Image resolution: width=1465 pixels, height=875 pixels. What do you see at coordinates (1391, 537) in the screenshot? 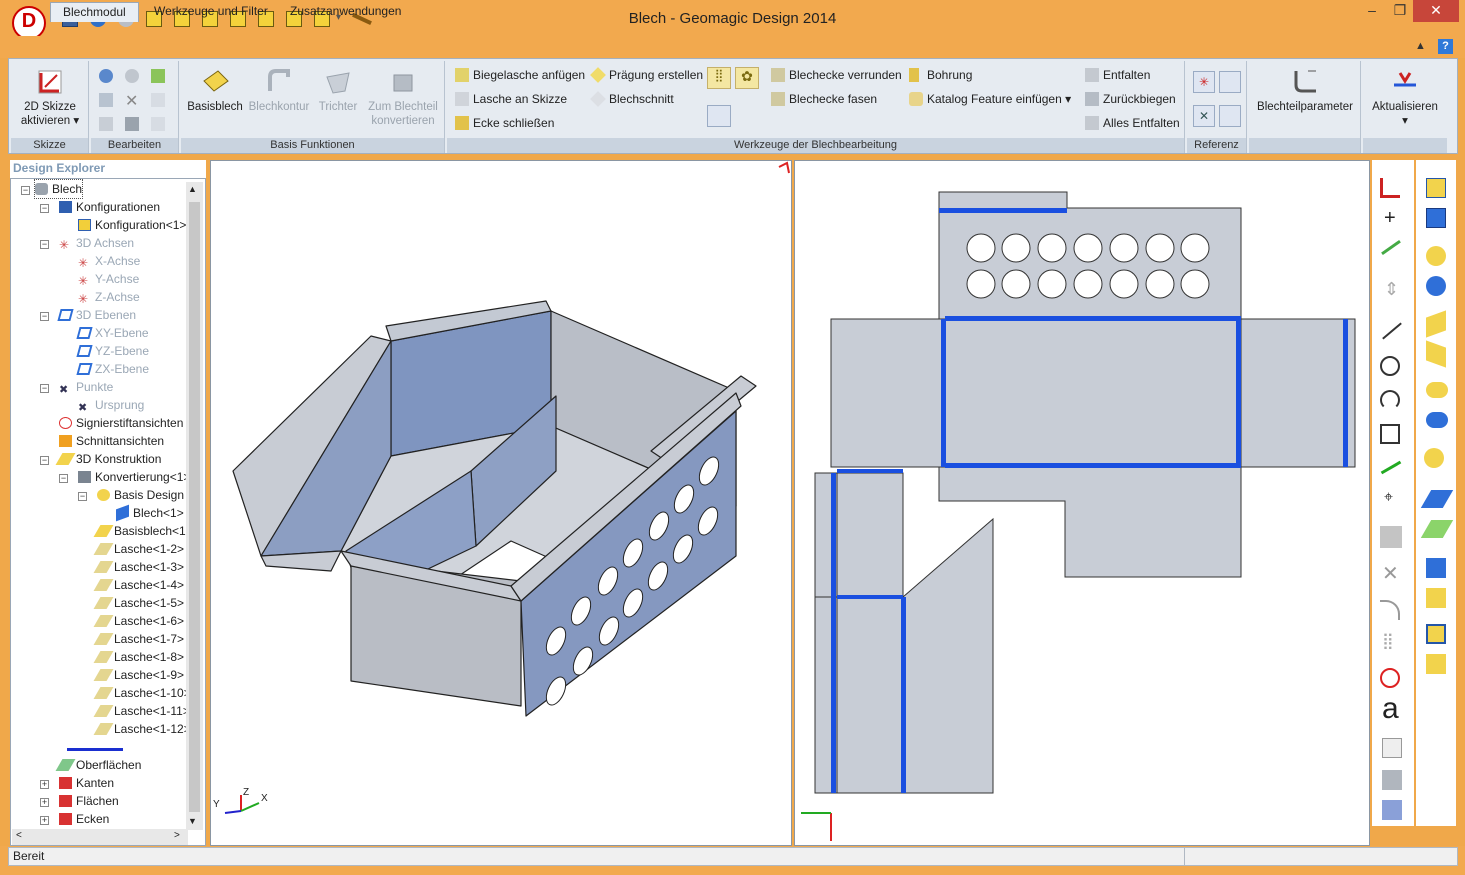
I see `pattern-tool-icon` at bounding box center [1391, 537].